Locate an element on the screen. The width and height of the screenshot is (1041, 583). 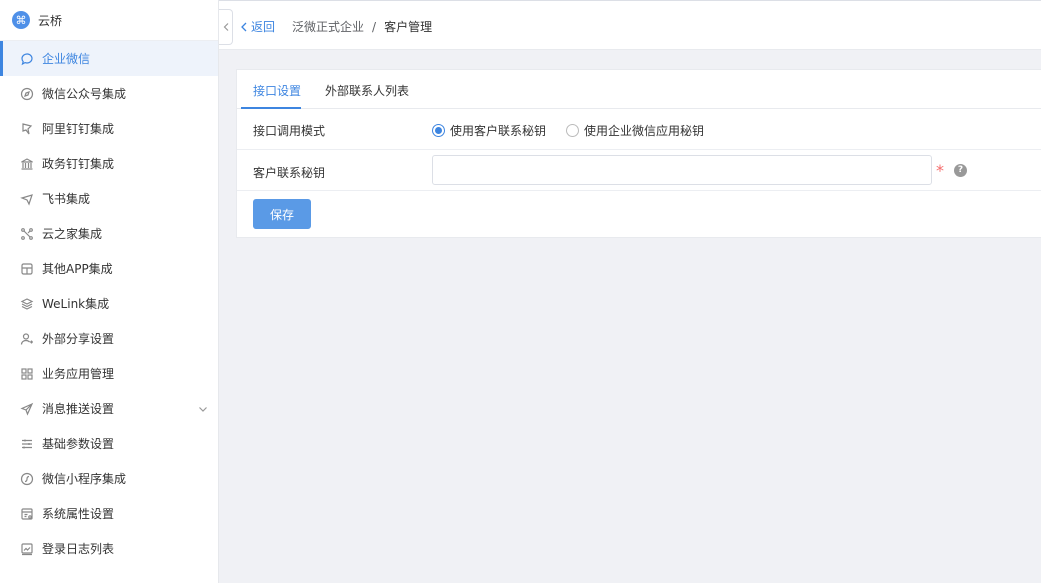
back-link: 返回 is located at coordinates (257, 26).